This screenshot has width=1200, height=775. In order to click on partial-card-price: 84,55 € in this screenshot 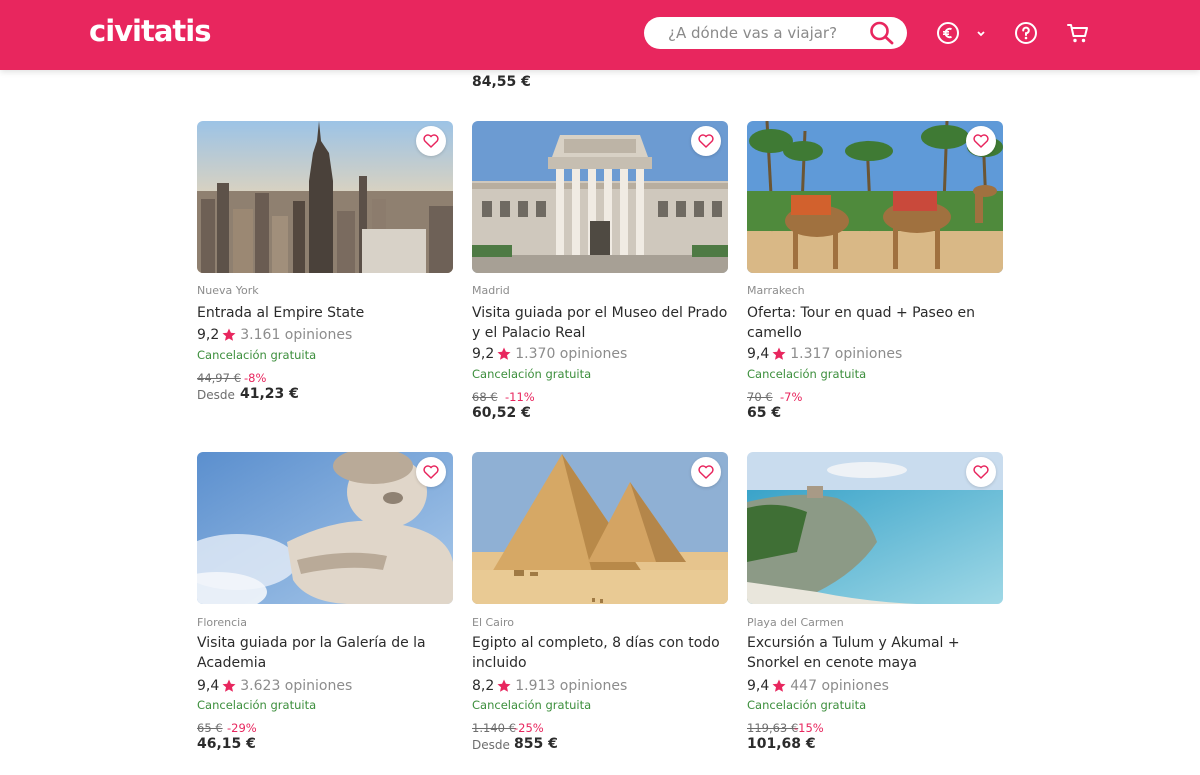, I will do `click(501, 82)`.